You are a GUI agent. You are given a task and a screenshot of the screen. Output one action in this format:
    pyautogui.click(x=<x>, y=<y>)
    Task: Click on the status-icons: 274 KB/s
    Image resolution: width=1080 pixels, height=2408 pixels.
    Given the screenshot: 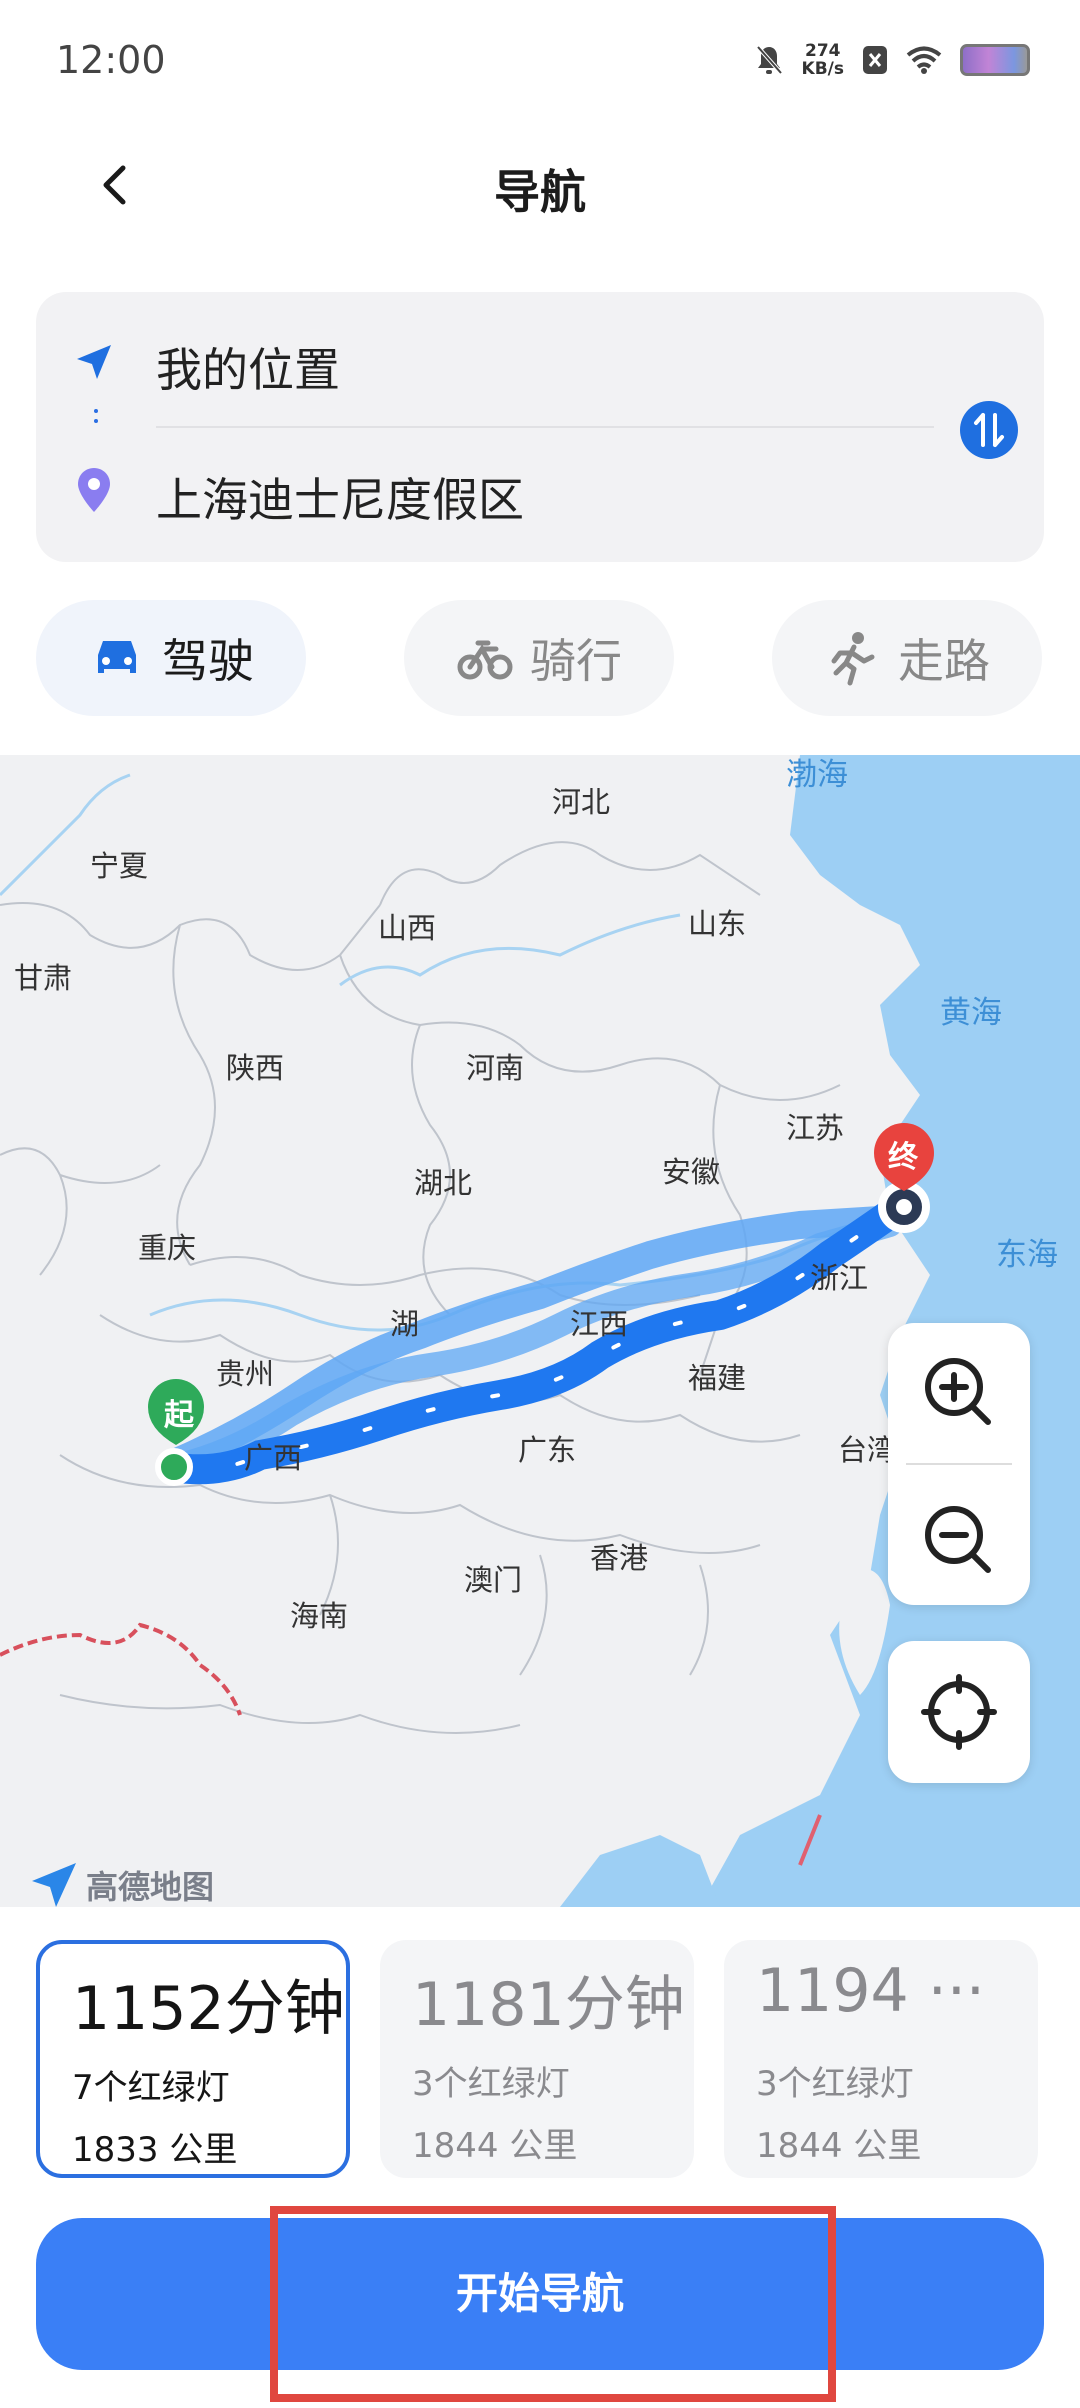 What is the action you would take?
    pyautogui.click(x=892, y=60)
    